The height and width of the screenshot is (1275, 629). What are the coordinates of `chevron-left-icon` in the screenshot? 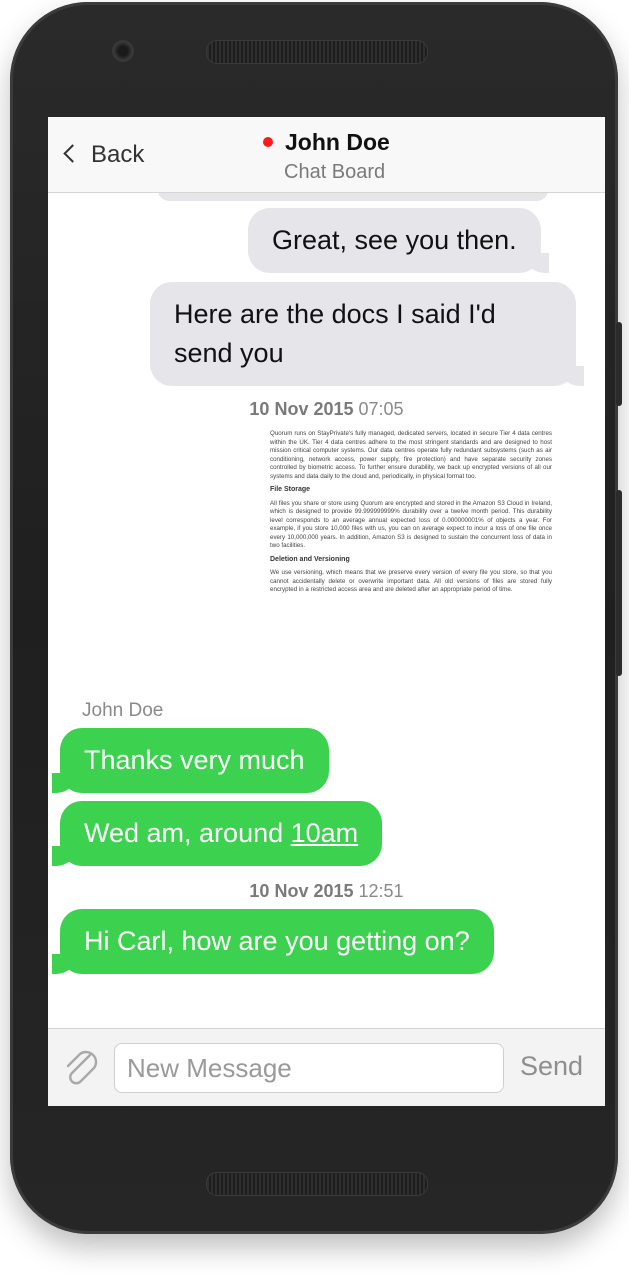 It's located at (72, 153).